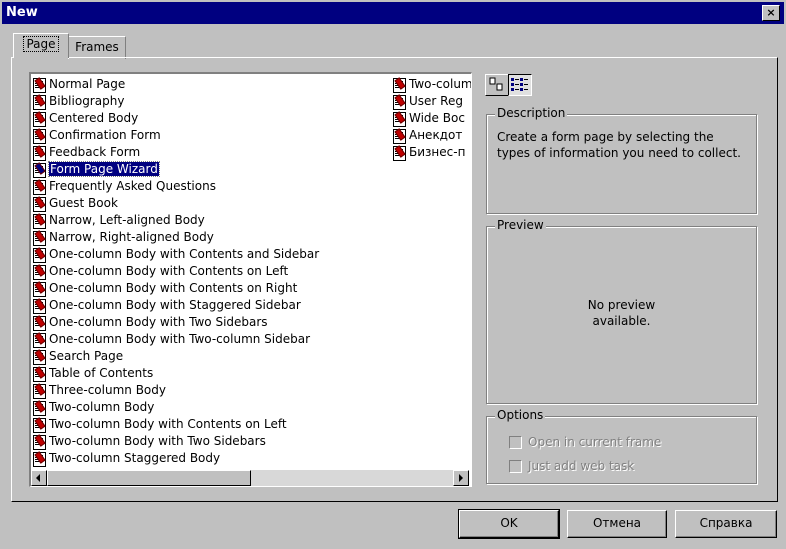 This screenshot has width=786, height=549. What do you see at coordinates (101, 373) in the screenshot?
I see `list-item-label: Table of Contents` at bounding box center [101, 373].